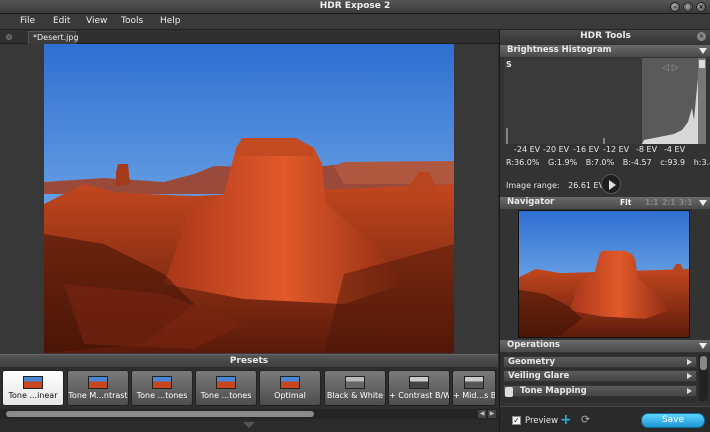 Image resolution: width=710 pixels, height=432 pixels. I want to click on refresh-icon: ⟳, so click(585, 419).